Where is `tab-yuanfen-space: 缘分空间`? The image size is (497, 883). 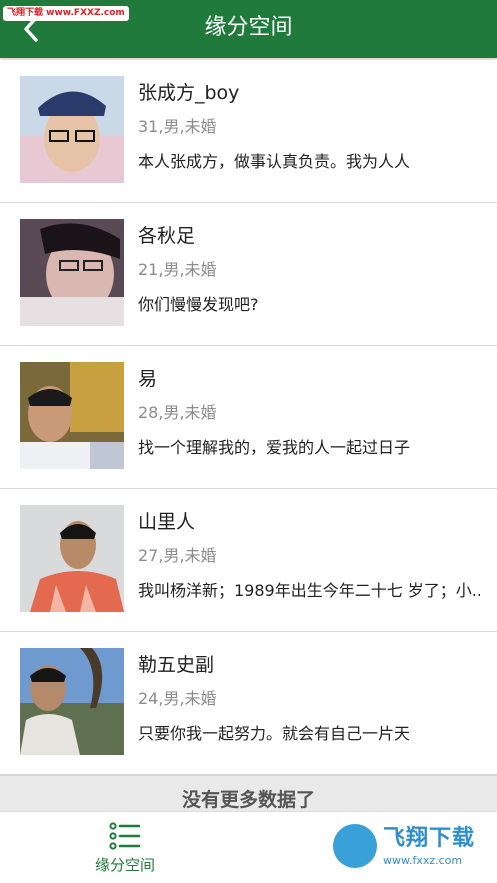 tab-yuanfen-space: 缘分空间 is located at coordinates (125, 849).